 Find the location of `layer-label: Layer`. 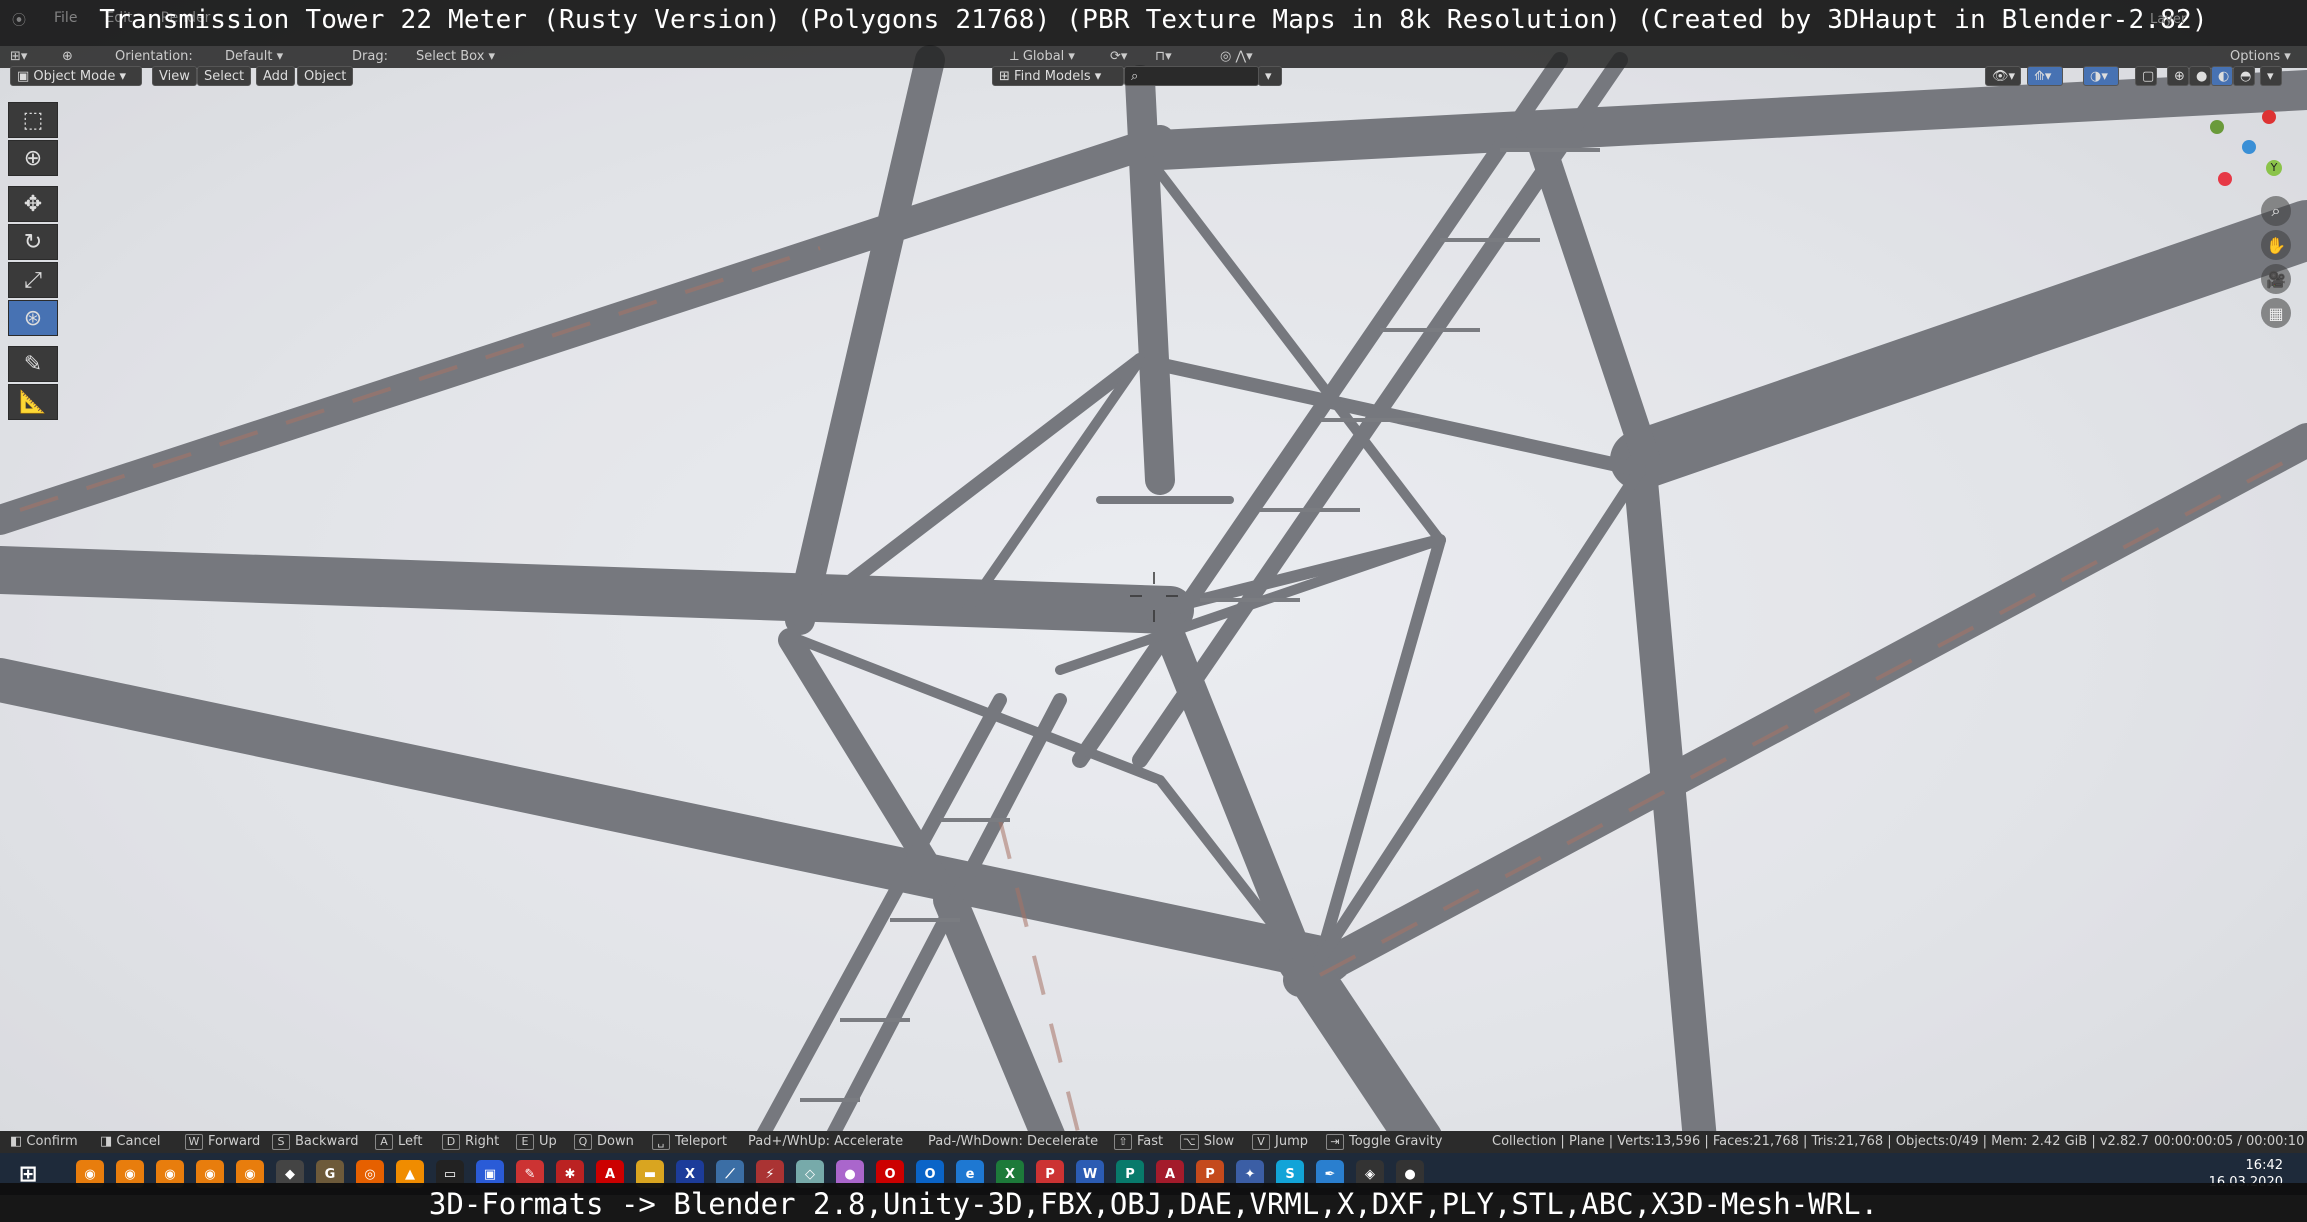

layer-label: Layer is located at coordinates (2168, 20).